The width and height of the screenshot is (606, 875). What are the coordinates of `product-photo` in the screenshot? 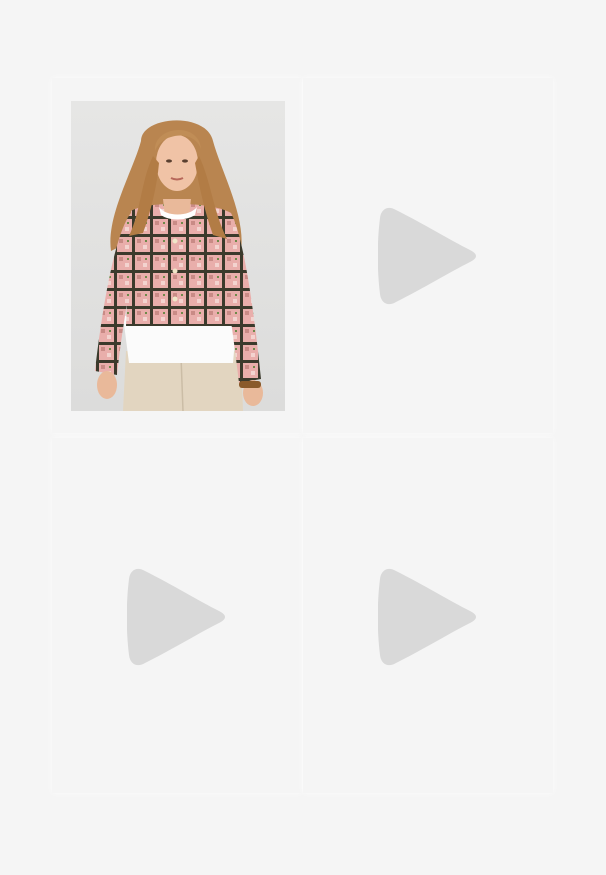 It's located at (178, 256).